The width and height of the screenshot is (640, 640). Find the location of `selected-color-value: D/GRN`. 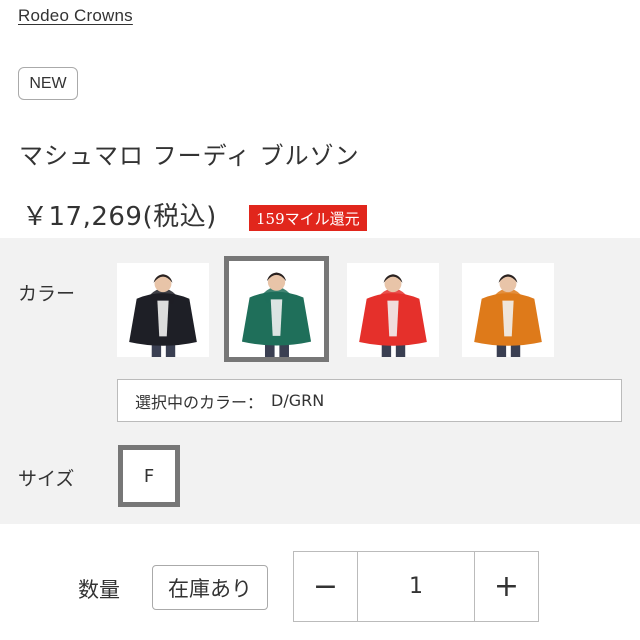

selected-color-value: D/GRN is located at coordinates (298, 400).